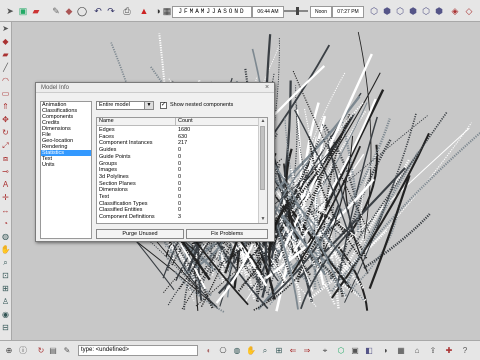  Describe the element at coordinates (5, 197) in the screenshot. I see `axes-tool-icon: ✛` at that location.